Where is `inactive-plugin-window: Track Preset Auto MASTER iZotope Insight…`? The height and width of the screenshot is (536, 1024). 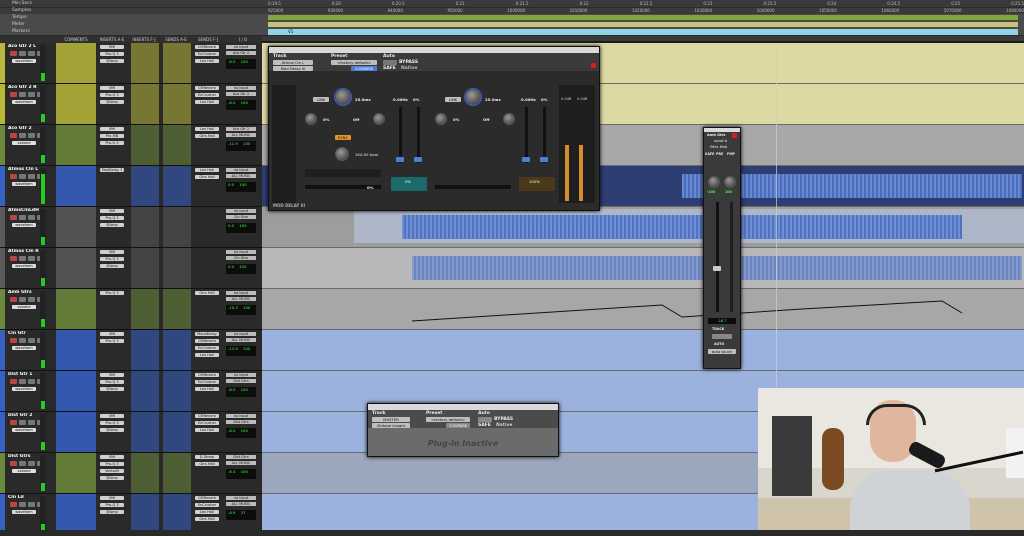 inactive-plugin-window: Track Preset Auto MASTER iZotope Insight… is located at coordinates (463, 430).